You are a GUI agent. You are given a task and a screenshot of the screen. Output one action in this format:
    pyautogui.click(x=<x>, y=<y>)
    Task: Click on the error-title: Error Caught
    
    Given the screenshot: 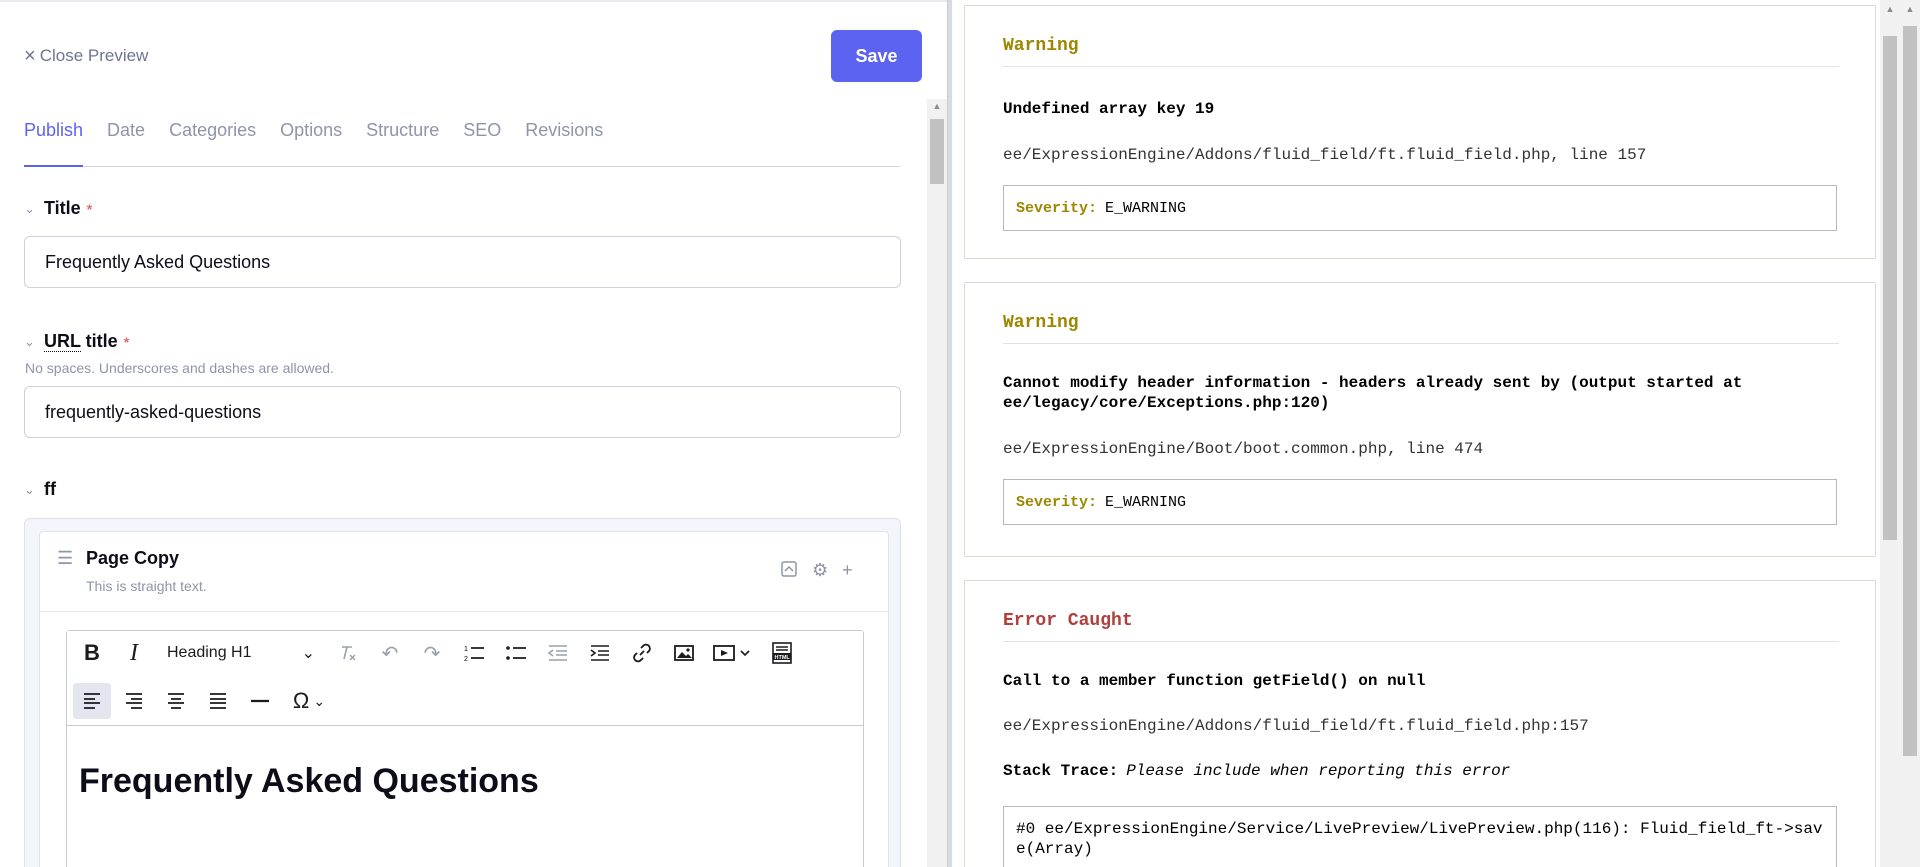 What is the action you would take?
    pyautogui.click(x=1068, y=621)
    